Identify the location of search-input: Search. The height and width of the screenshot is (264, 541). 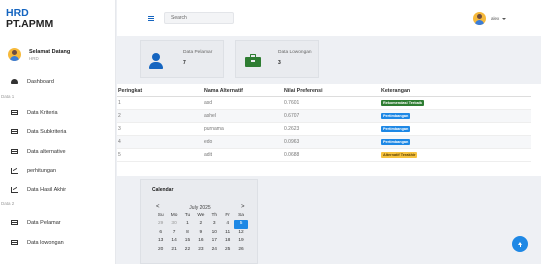
(199, 18).